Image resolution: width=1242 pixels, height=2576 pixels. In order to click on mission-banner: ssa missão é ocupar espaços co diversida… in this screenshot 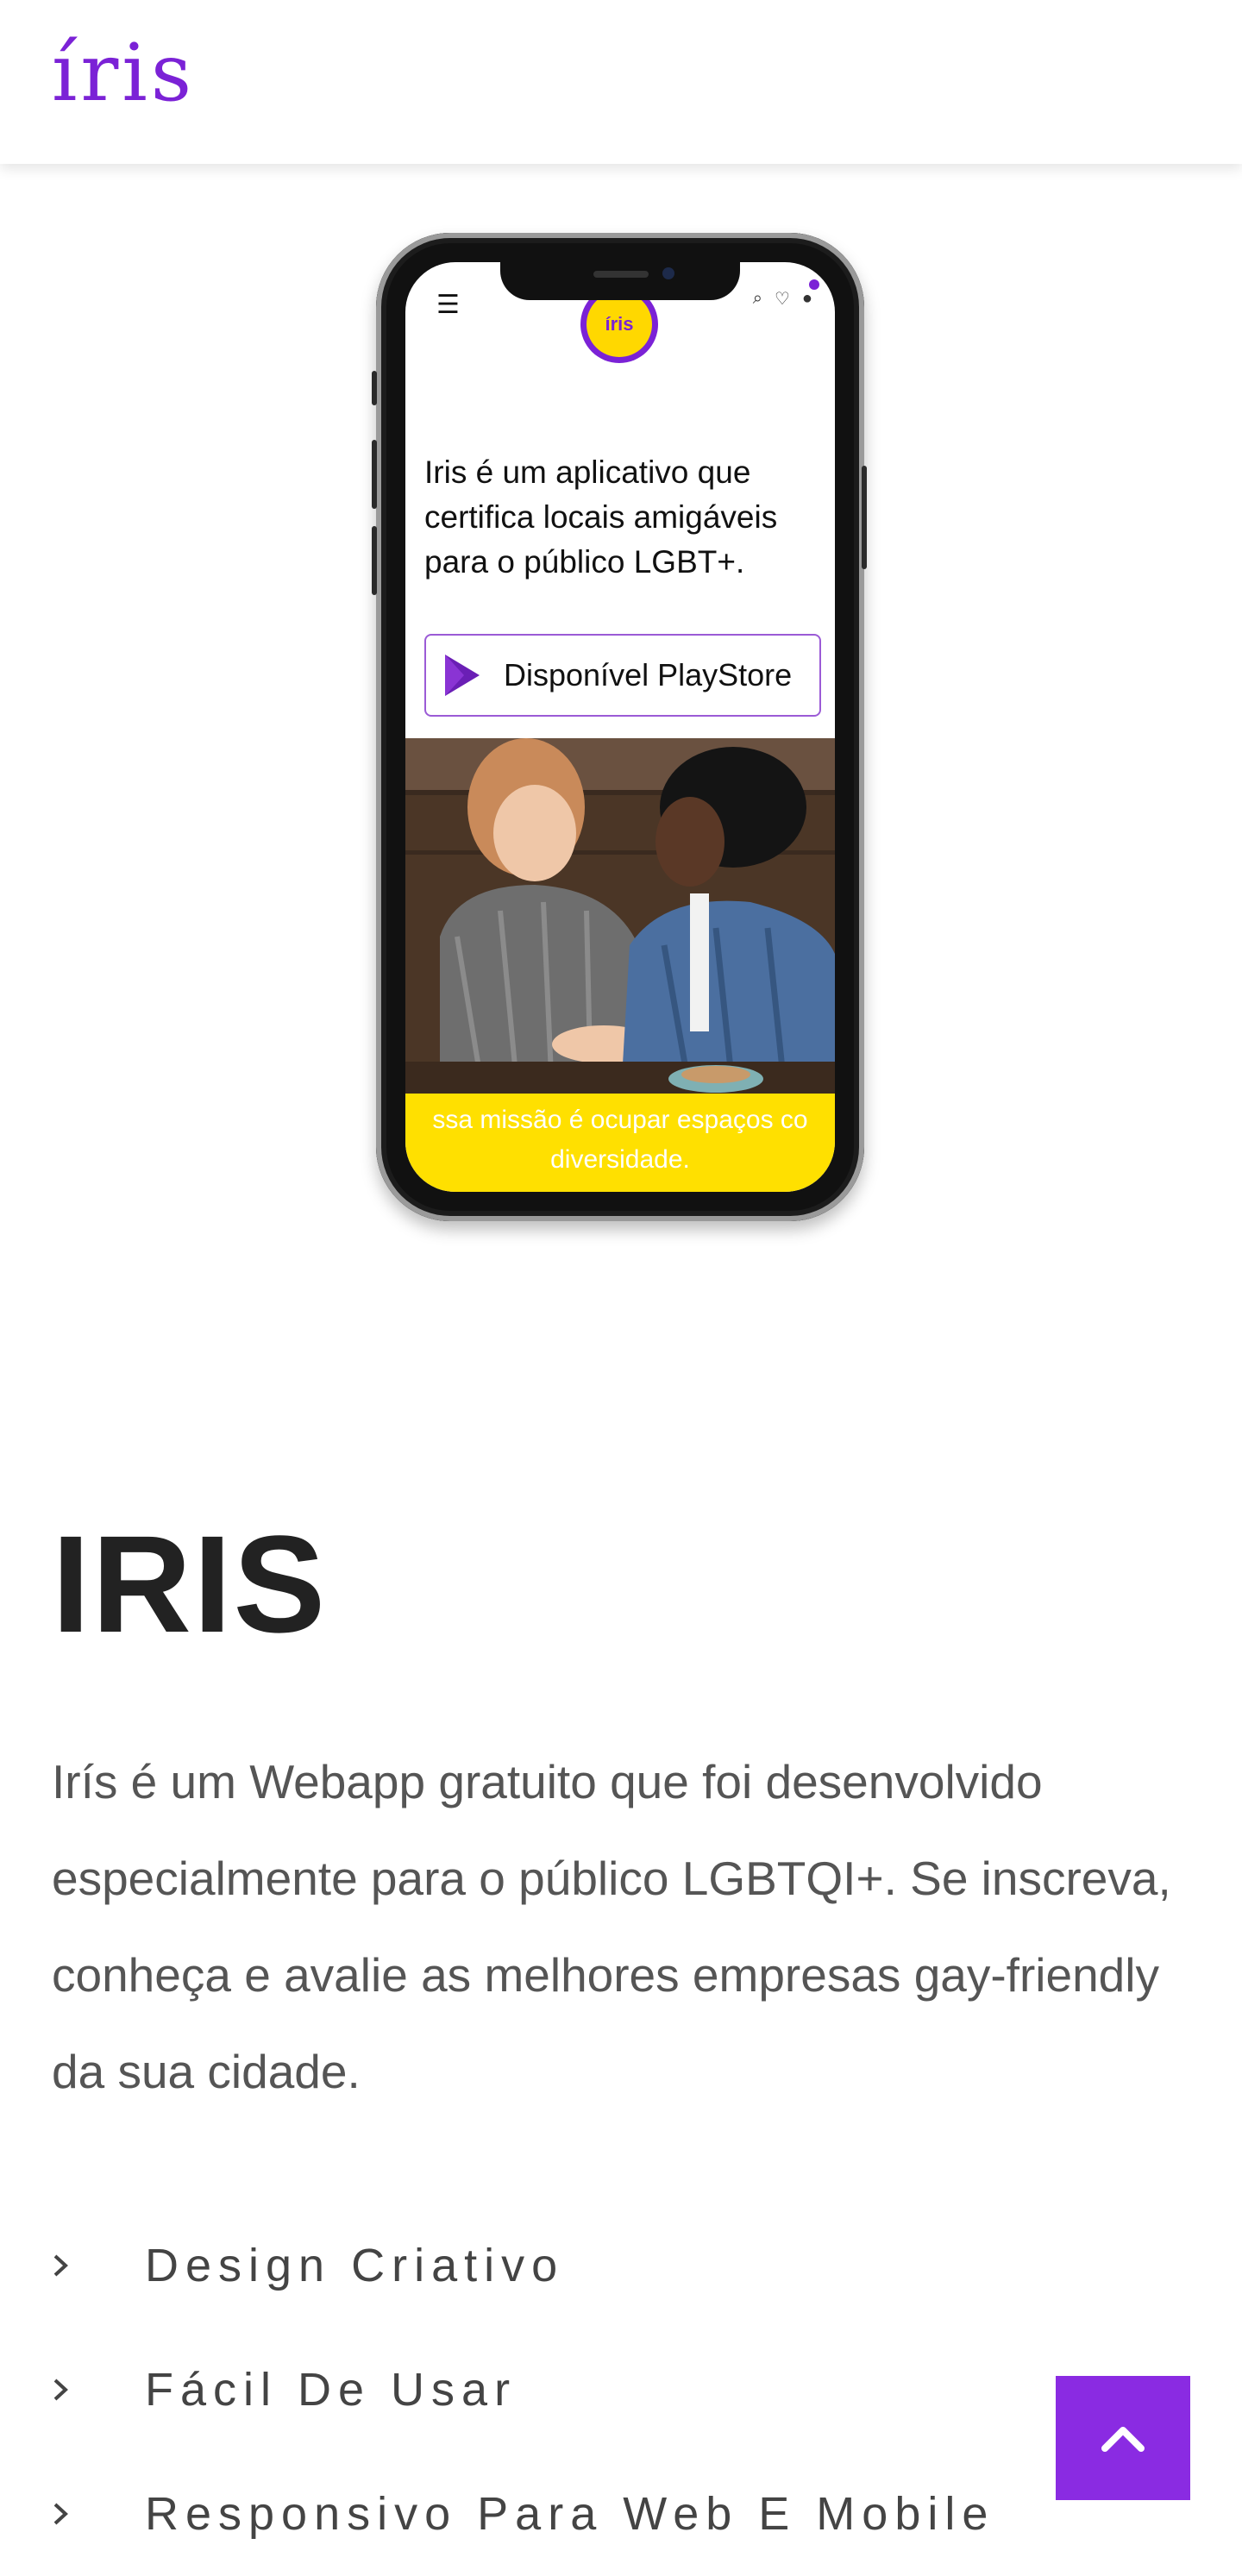, I will do `click(620, 1143)`.